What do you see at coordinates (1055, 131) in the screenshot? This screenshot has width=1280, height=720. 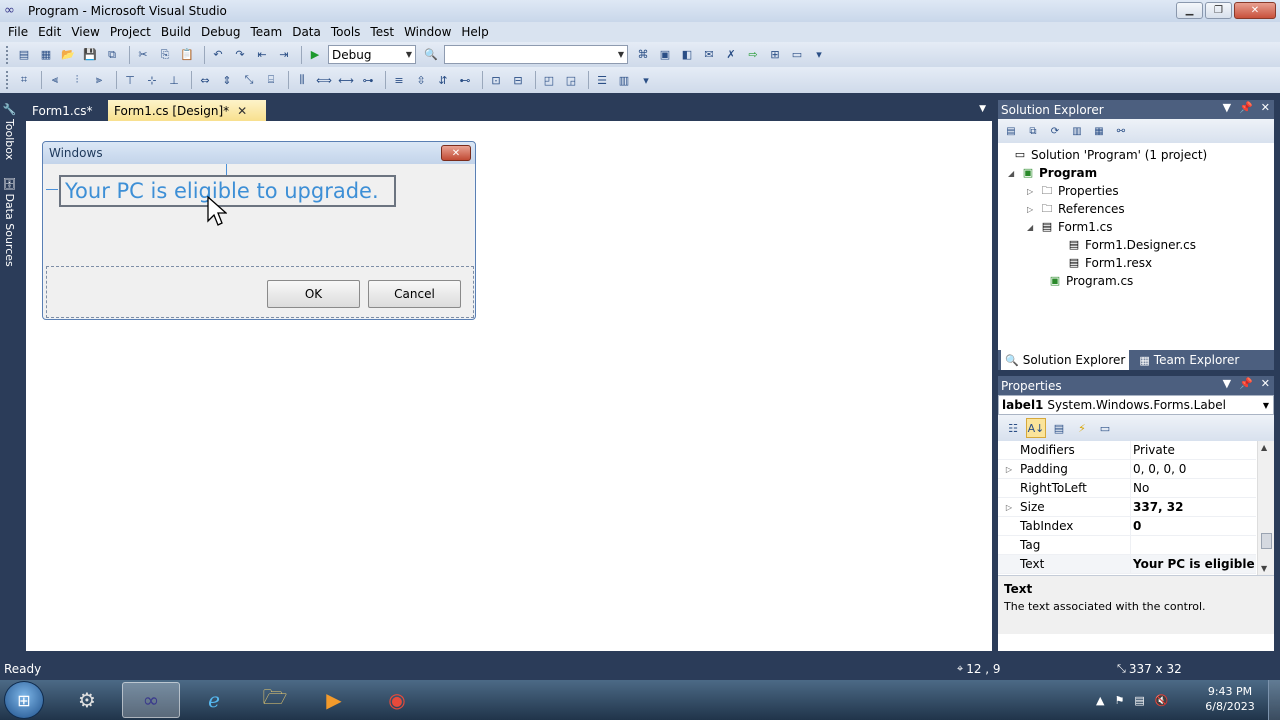 I see `refresh-icon: ⟳` at bounding box center [1055, 131].